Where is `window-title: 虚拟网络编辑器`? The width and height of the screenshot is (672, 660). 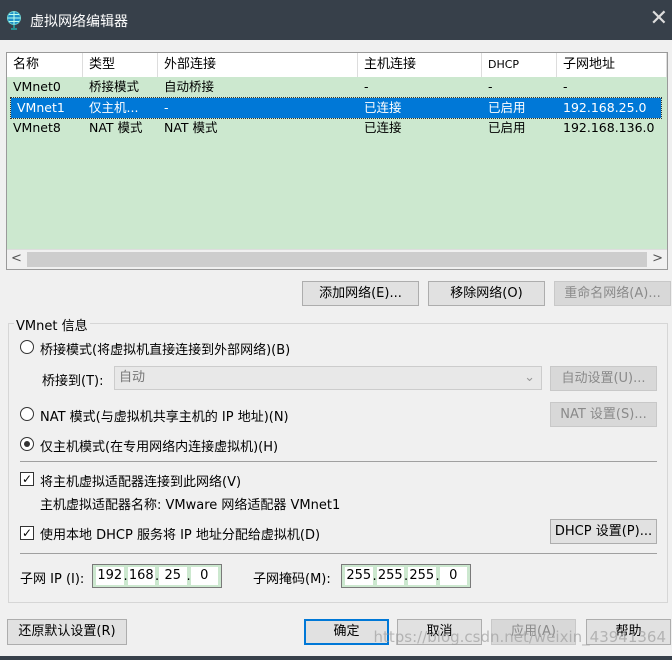 window-title: 虚拟网络编辑器 is located at coordinates (79, 22).